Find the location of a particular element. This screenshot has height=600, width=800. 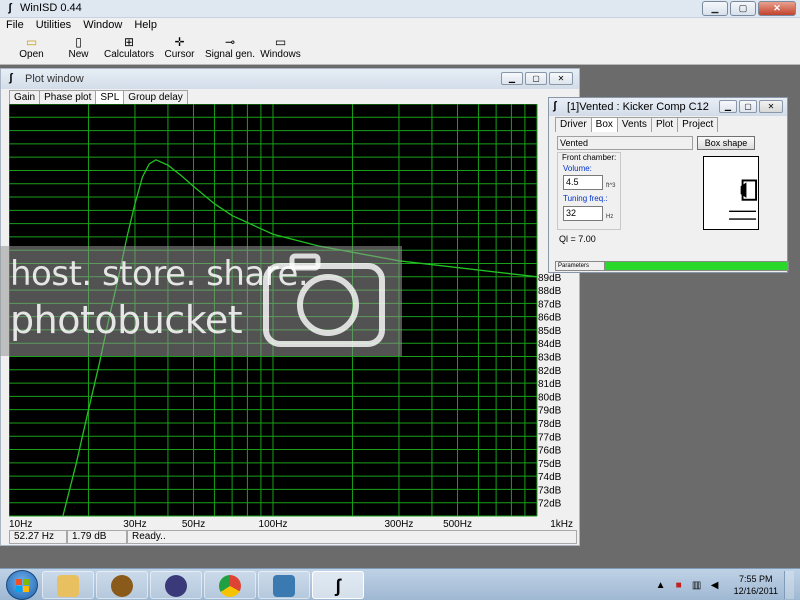

tuning-freq-label: Tuning freq.: is located at coordinates (585, 198).